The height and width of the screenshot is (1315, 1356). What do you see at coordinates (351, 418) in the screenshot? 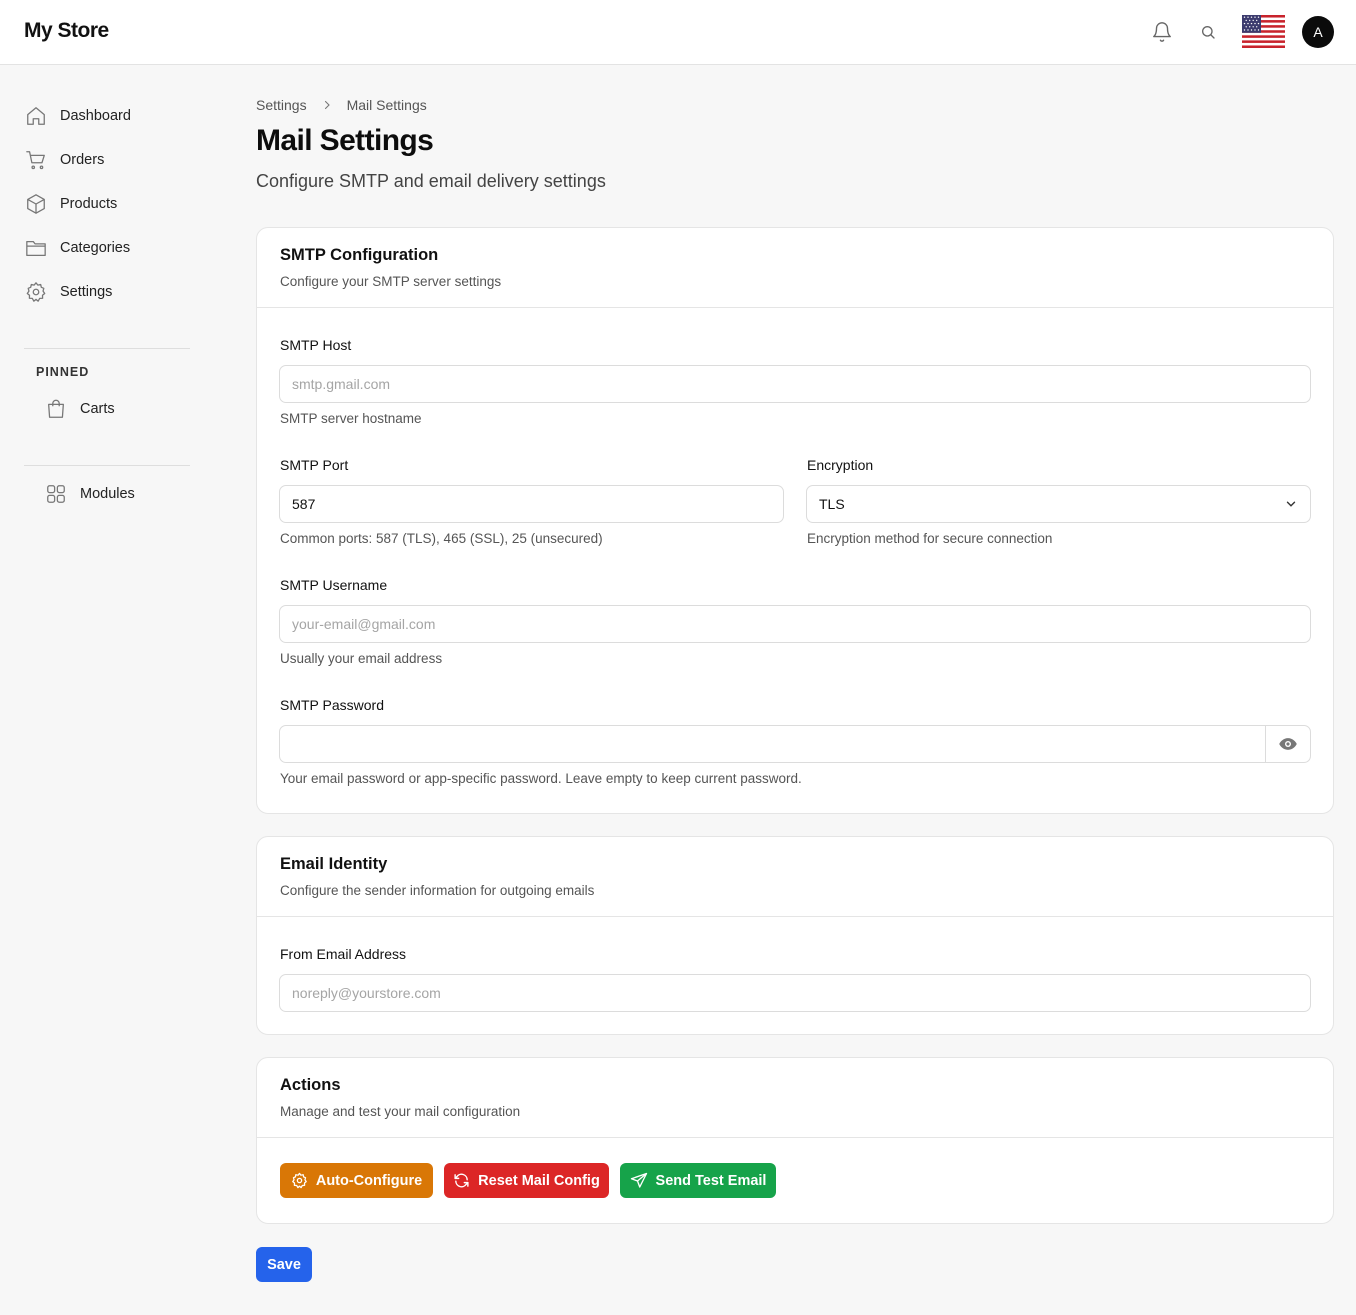
I see `smtp-host-help: SMTP server hostname` at bounding box center [351, 418].